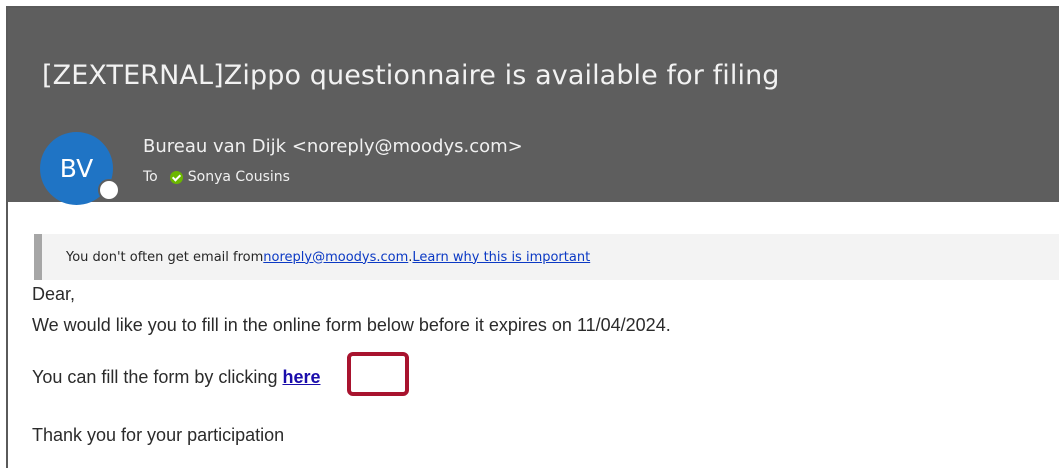 This screenshot has width=1059, height=468. I want to click on learn-why-link: Learn why this is important, so click(501, 257).